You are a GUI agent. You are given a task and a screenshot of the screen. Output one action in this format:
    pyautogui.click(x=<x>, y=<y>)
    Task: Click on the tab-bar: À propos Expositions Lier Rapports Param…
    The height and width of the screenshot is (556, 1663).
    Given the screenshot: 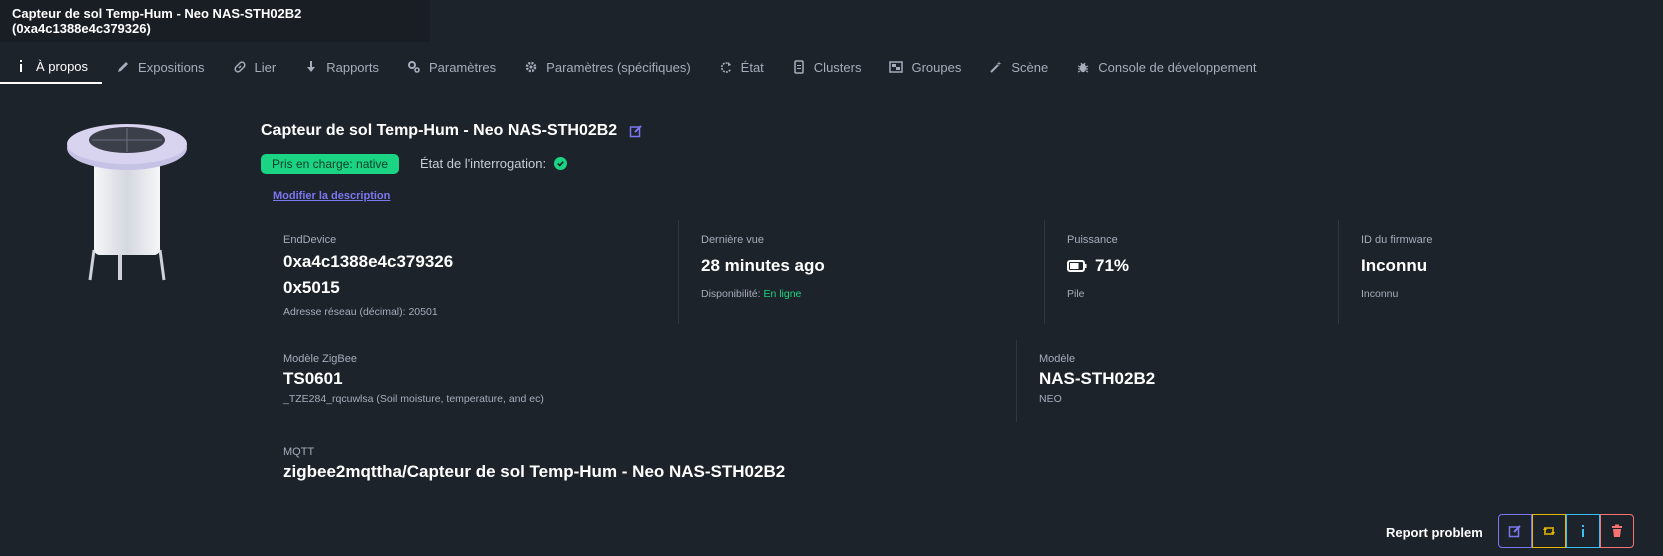 What is the action you would take?
    pyautogui.click(x=831, y=67)
    